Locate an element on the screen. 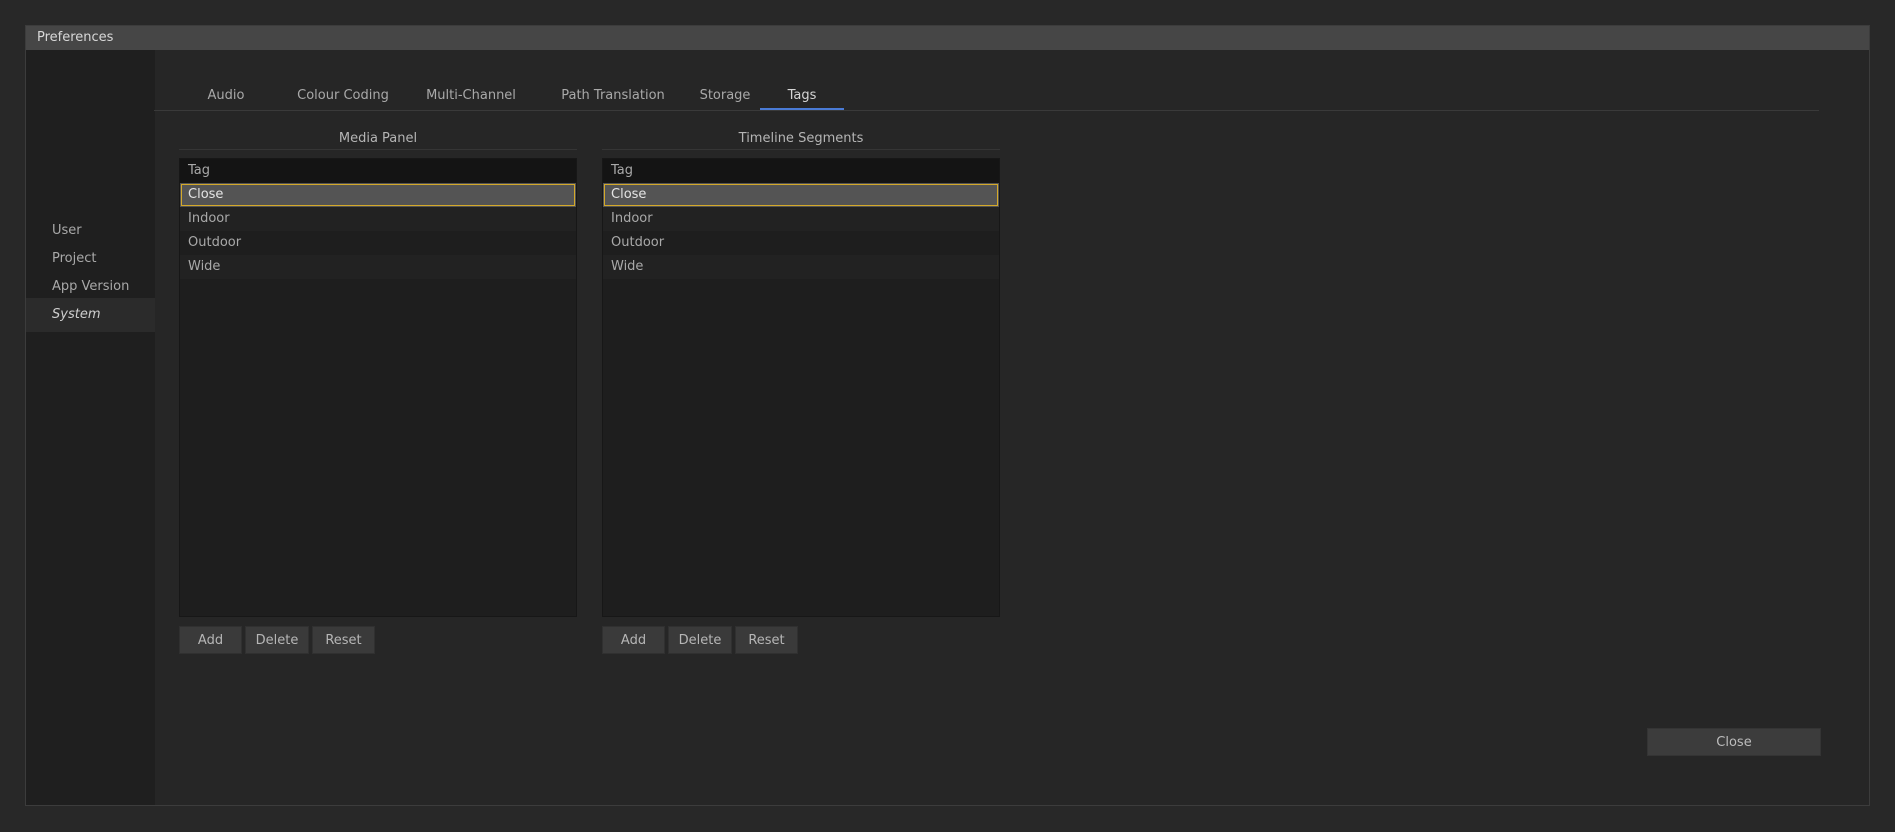 This screenshot has width=1895, height=832. timeline-segments-title: Timeline Segments is located at coordinates (801, 139).